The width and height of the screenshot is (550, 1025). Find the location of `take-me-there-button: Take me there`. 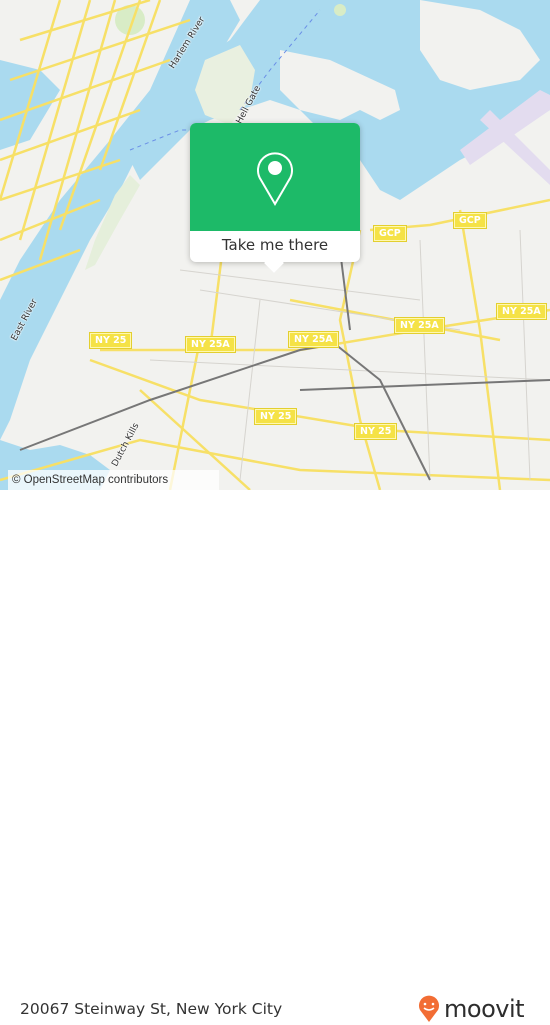

take-me-there-button: Take me there is located at coordinates (275, 246).